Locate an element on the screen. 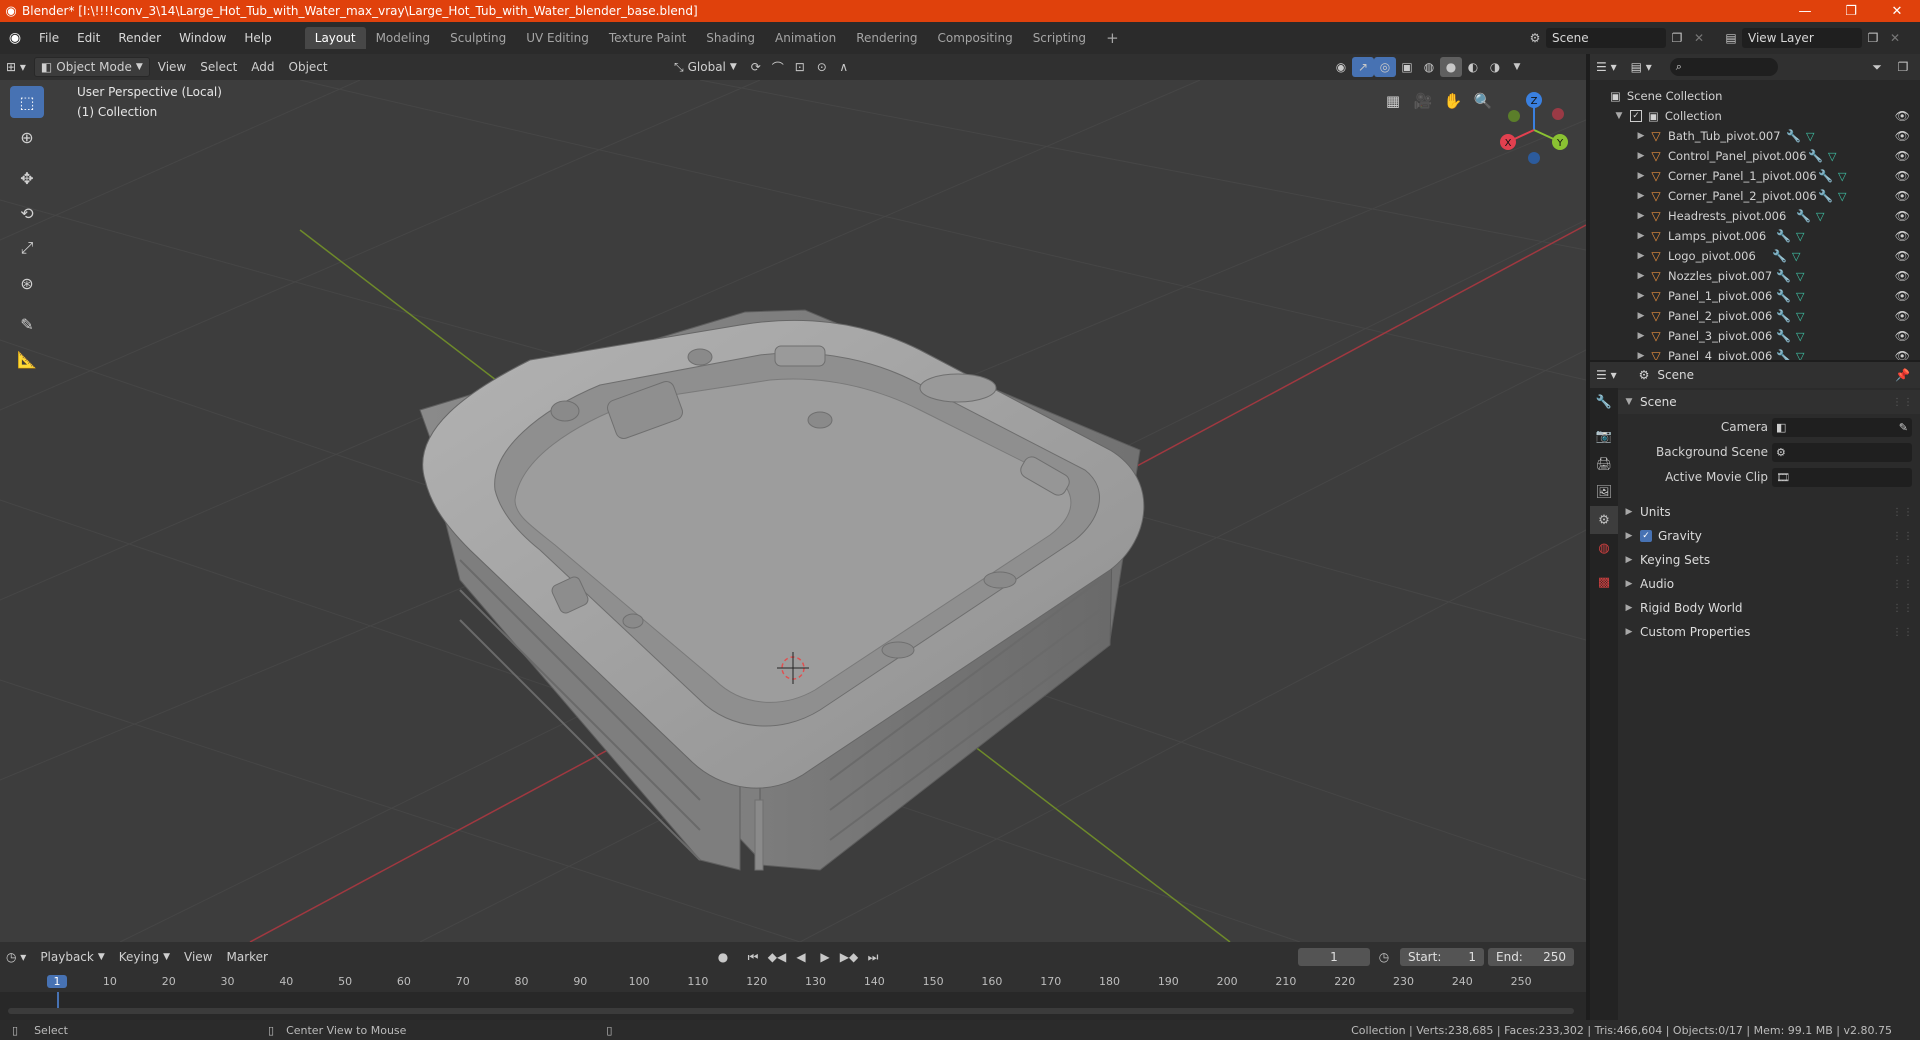 This screenshot has width=1920, height=1040. outliner-object-row: ▶ ▽ Headrests_pivot.006 🔧 ▽ 👁 is located at coordinates (1755, 216).